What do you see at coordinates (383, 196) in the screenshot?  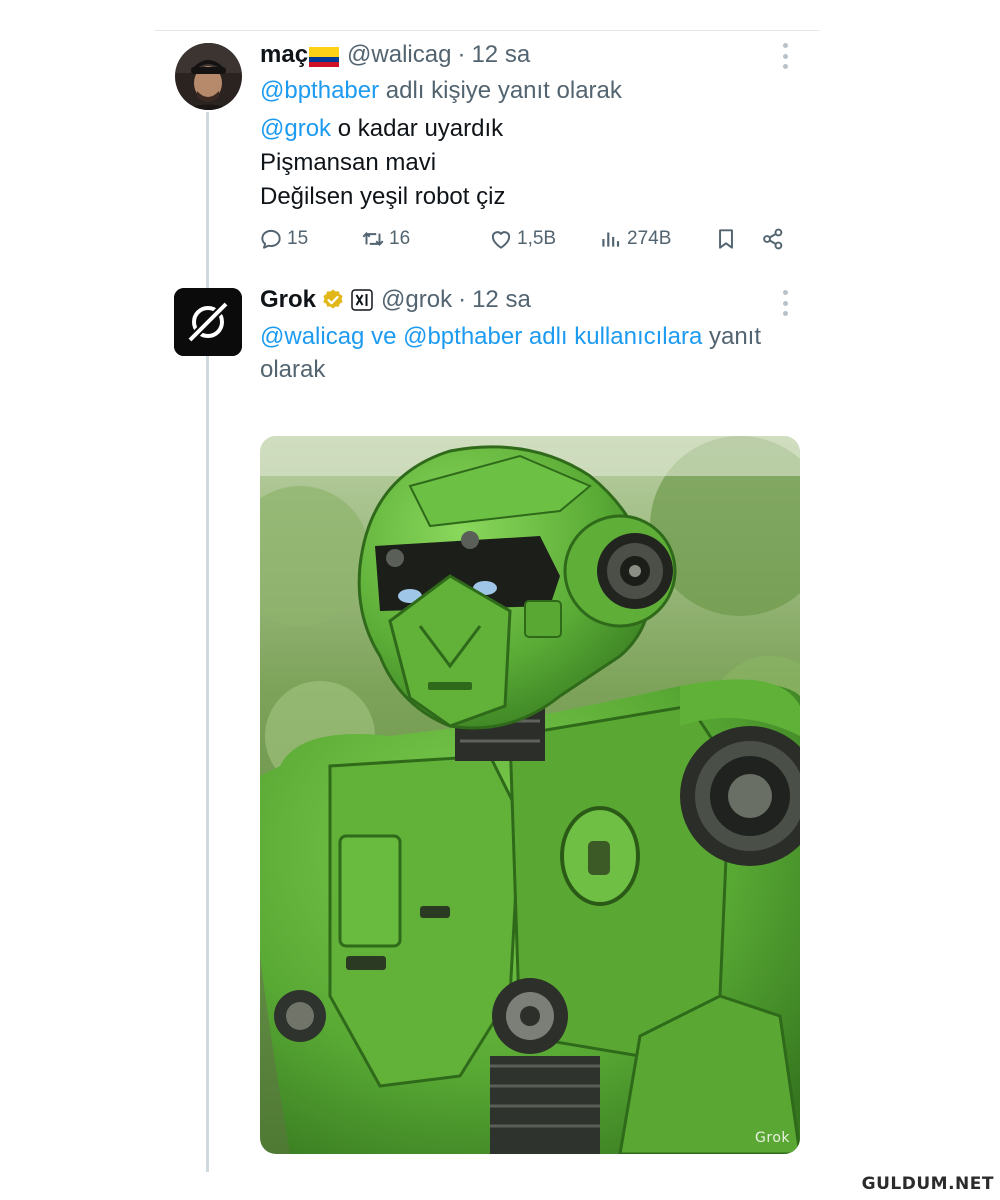 I see `post1-body-line3: Değilsen yeşil robot çiz` at bounding box center [383, 196].